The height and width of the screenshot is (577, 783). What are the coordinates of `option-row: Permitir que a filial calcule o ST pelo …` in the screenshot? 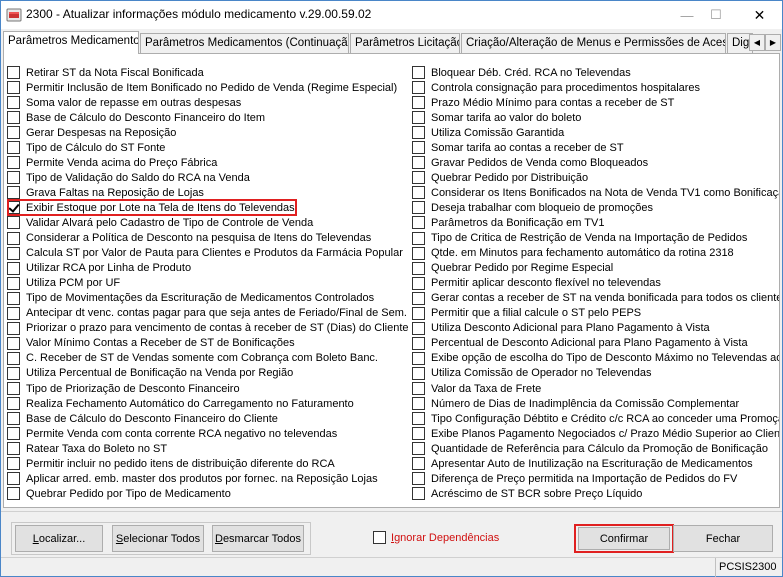 It's located at (595, 313).